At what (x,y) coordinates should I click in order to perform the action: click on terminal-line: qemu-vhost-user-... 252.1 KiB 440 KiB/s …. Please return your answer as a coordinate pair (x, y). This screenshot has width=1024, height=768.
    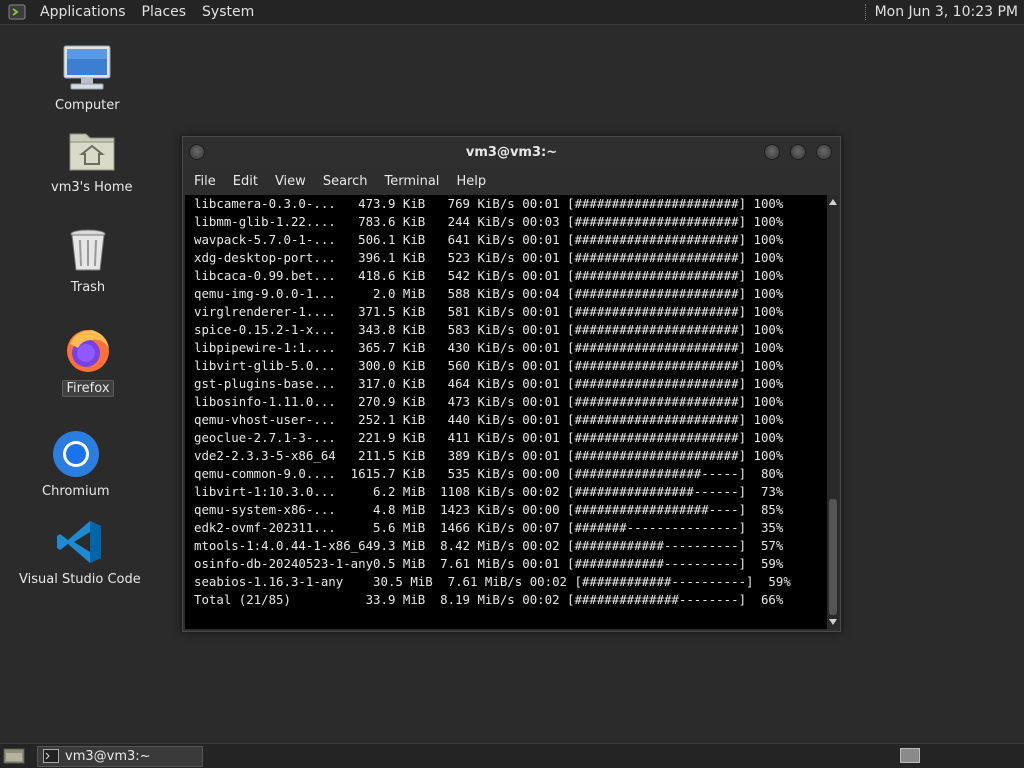
    Looking at the image, I should click on (489, 419).